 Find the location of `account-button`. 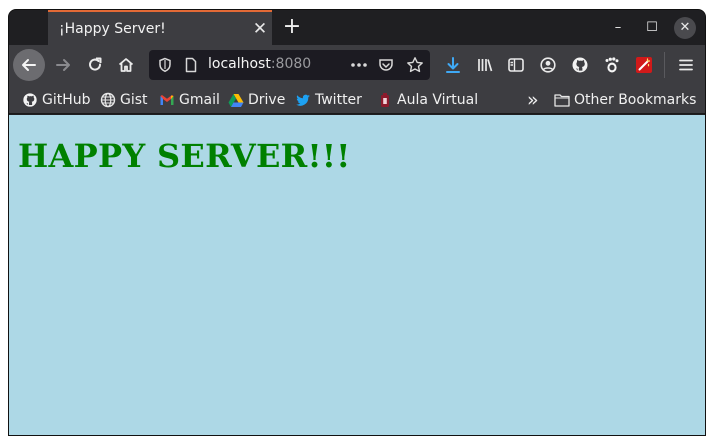

account-button is located at coordinates (548, 65).